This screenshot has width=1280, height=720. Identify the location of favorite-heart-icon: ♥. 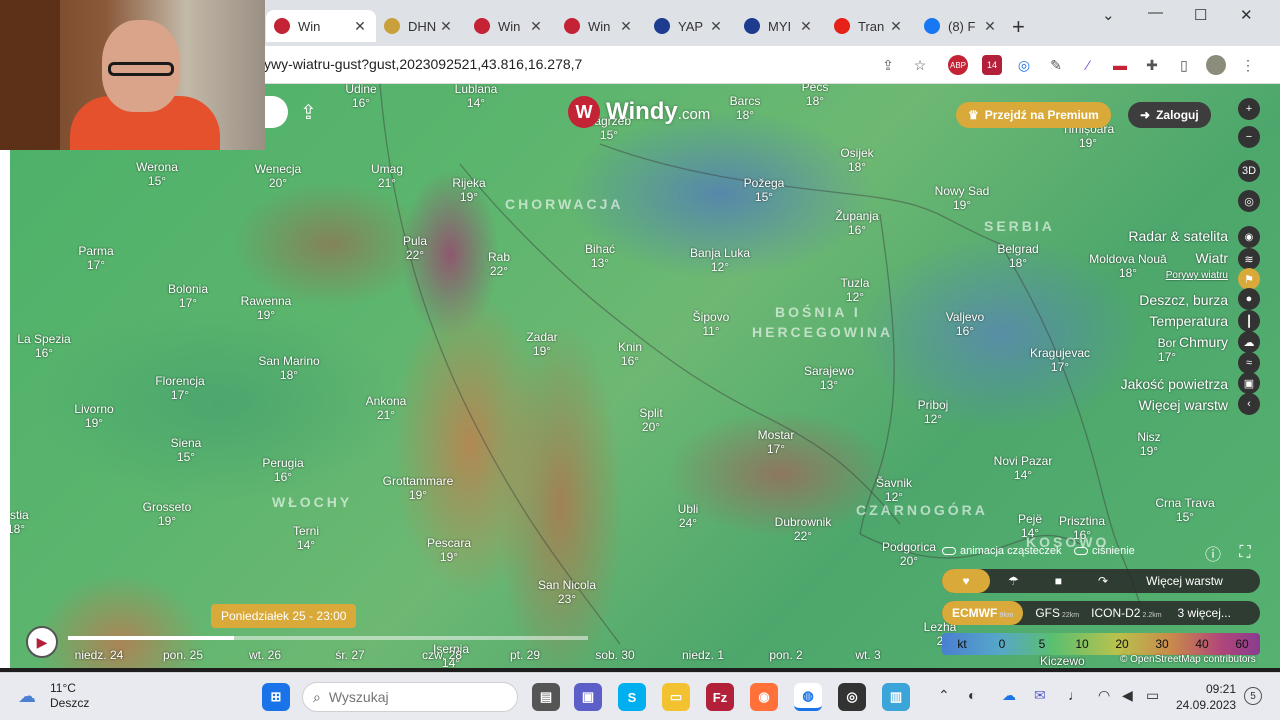
(966, 581).